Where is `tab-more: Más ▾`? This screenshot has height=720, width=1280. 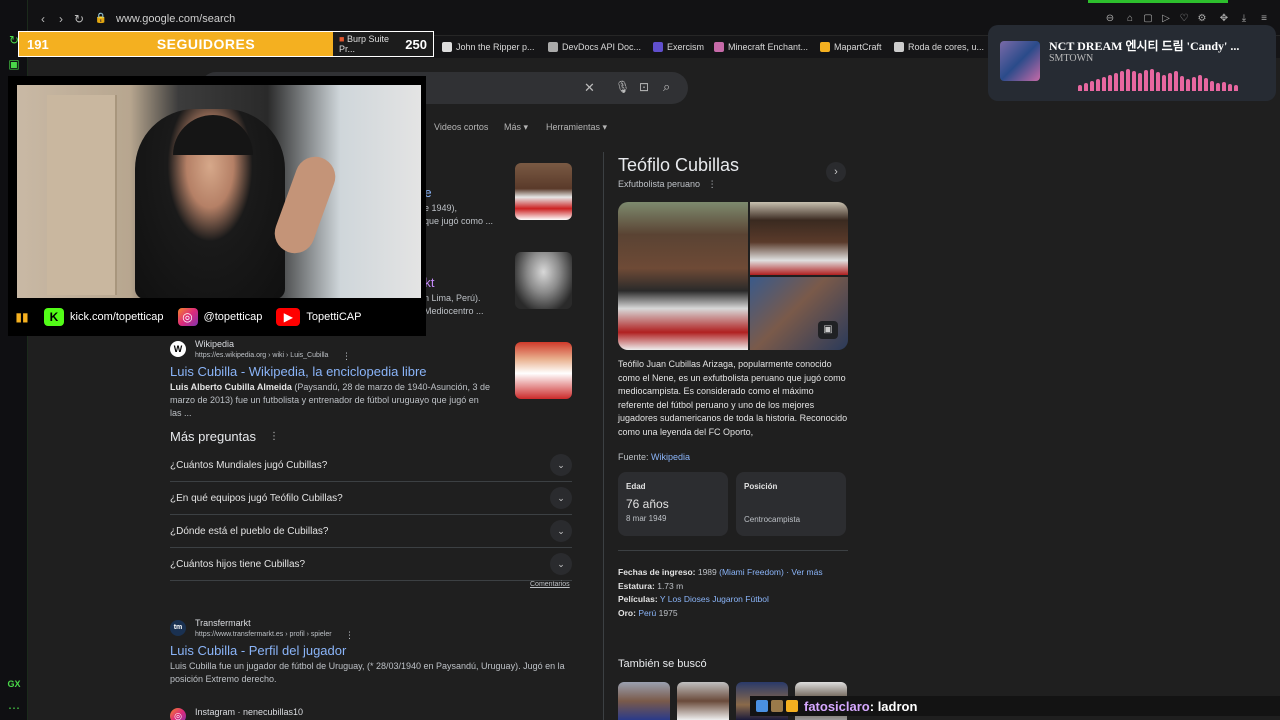
tab-more: Más ▾ is located at coordinates (516, 127).